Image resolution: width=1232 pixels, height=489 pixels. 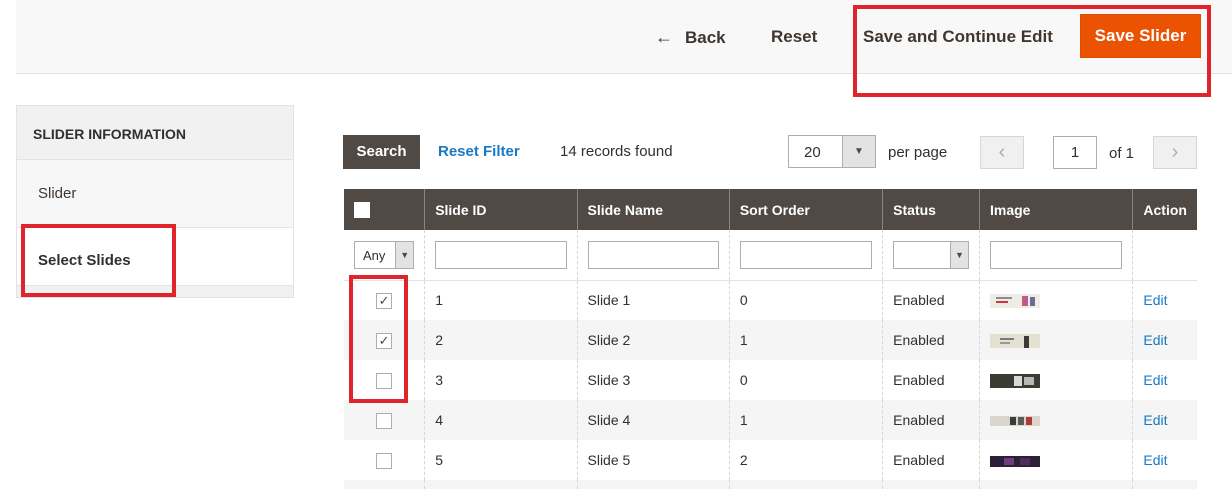 I want to click on search-button: Search, so click(x=381, y=152).